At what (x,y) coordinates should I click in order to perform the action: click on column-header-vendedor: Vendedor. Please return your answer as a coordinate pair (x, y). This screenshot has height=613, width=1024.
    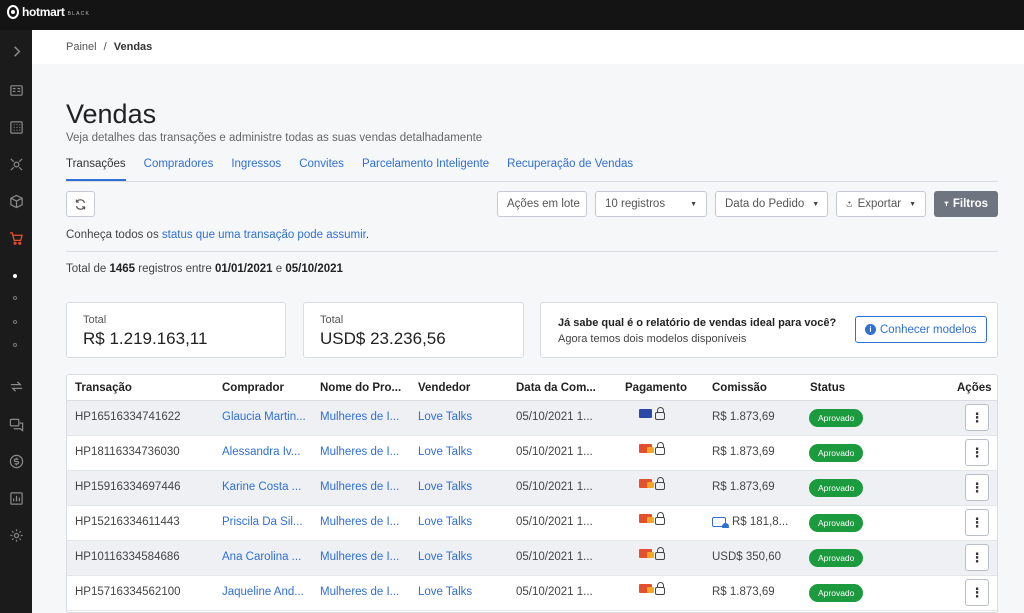
    Looking at the image, I should click on (444, 388).